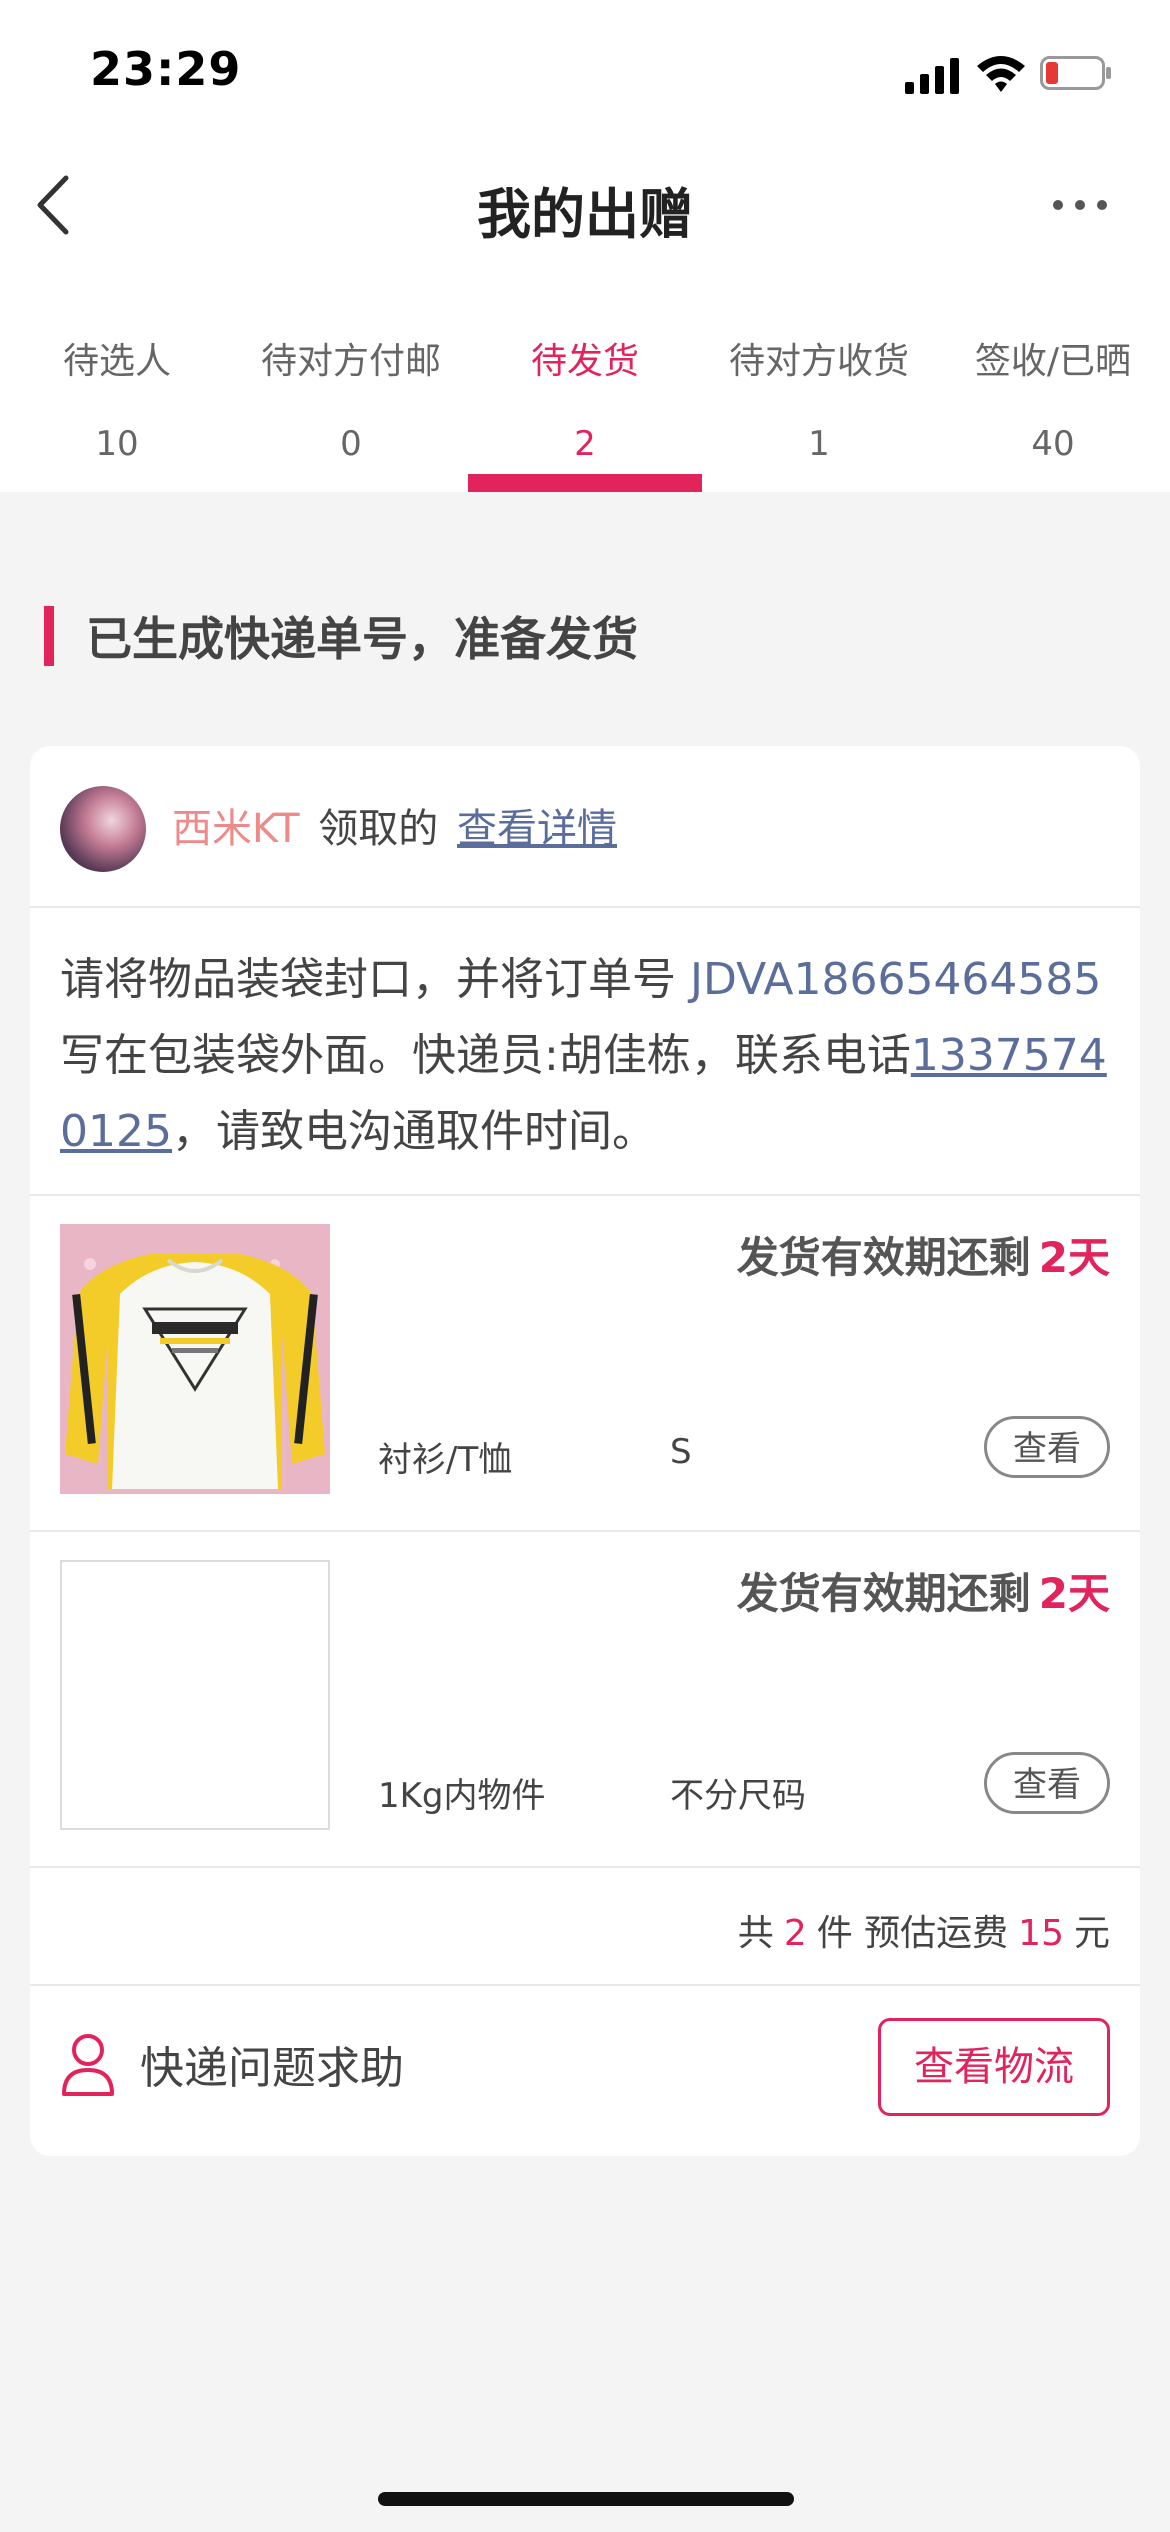  What do you see at coordinates (585, 1700) in the screenshot?
I see `list-item: 发货有效期还剩 2天 1Kg内物件 不分尺码 查看` at bounding box center [585, 1700].